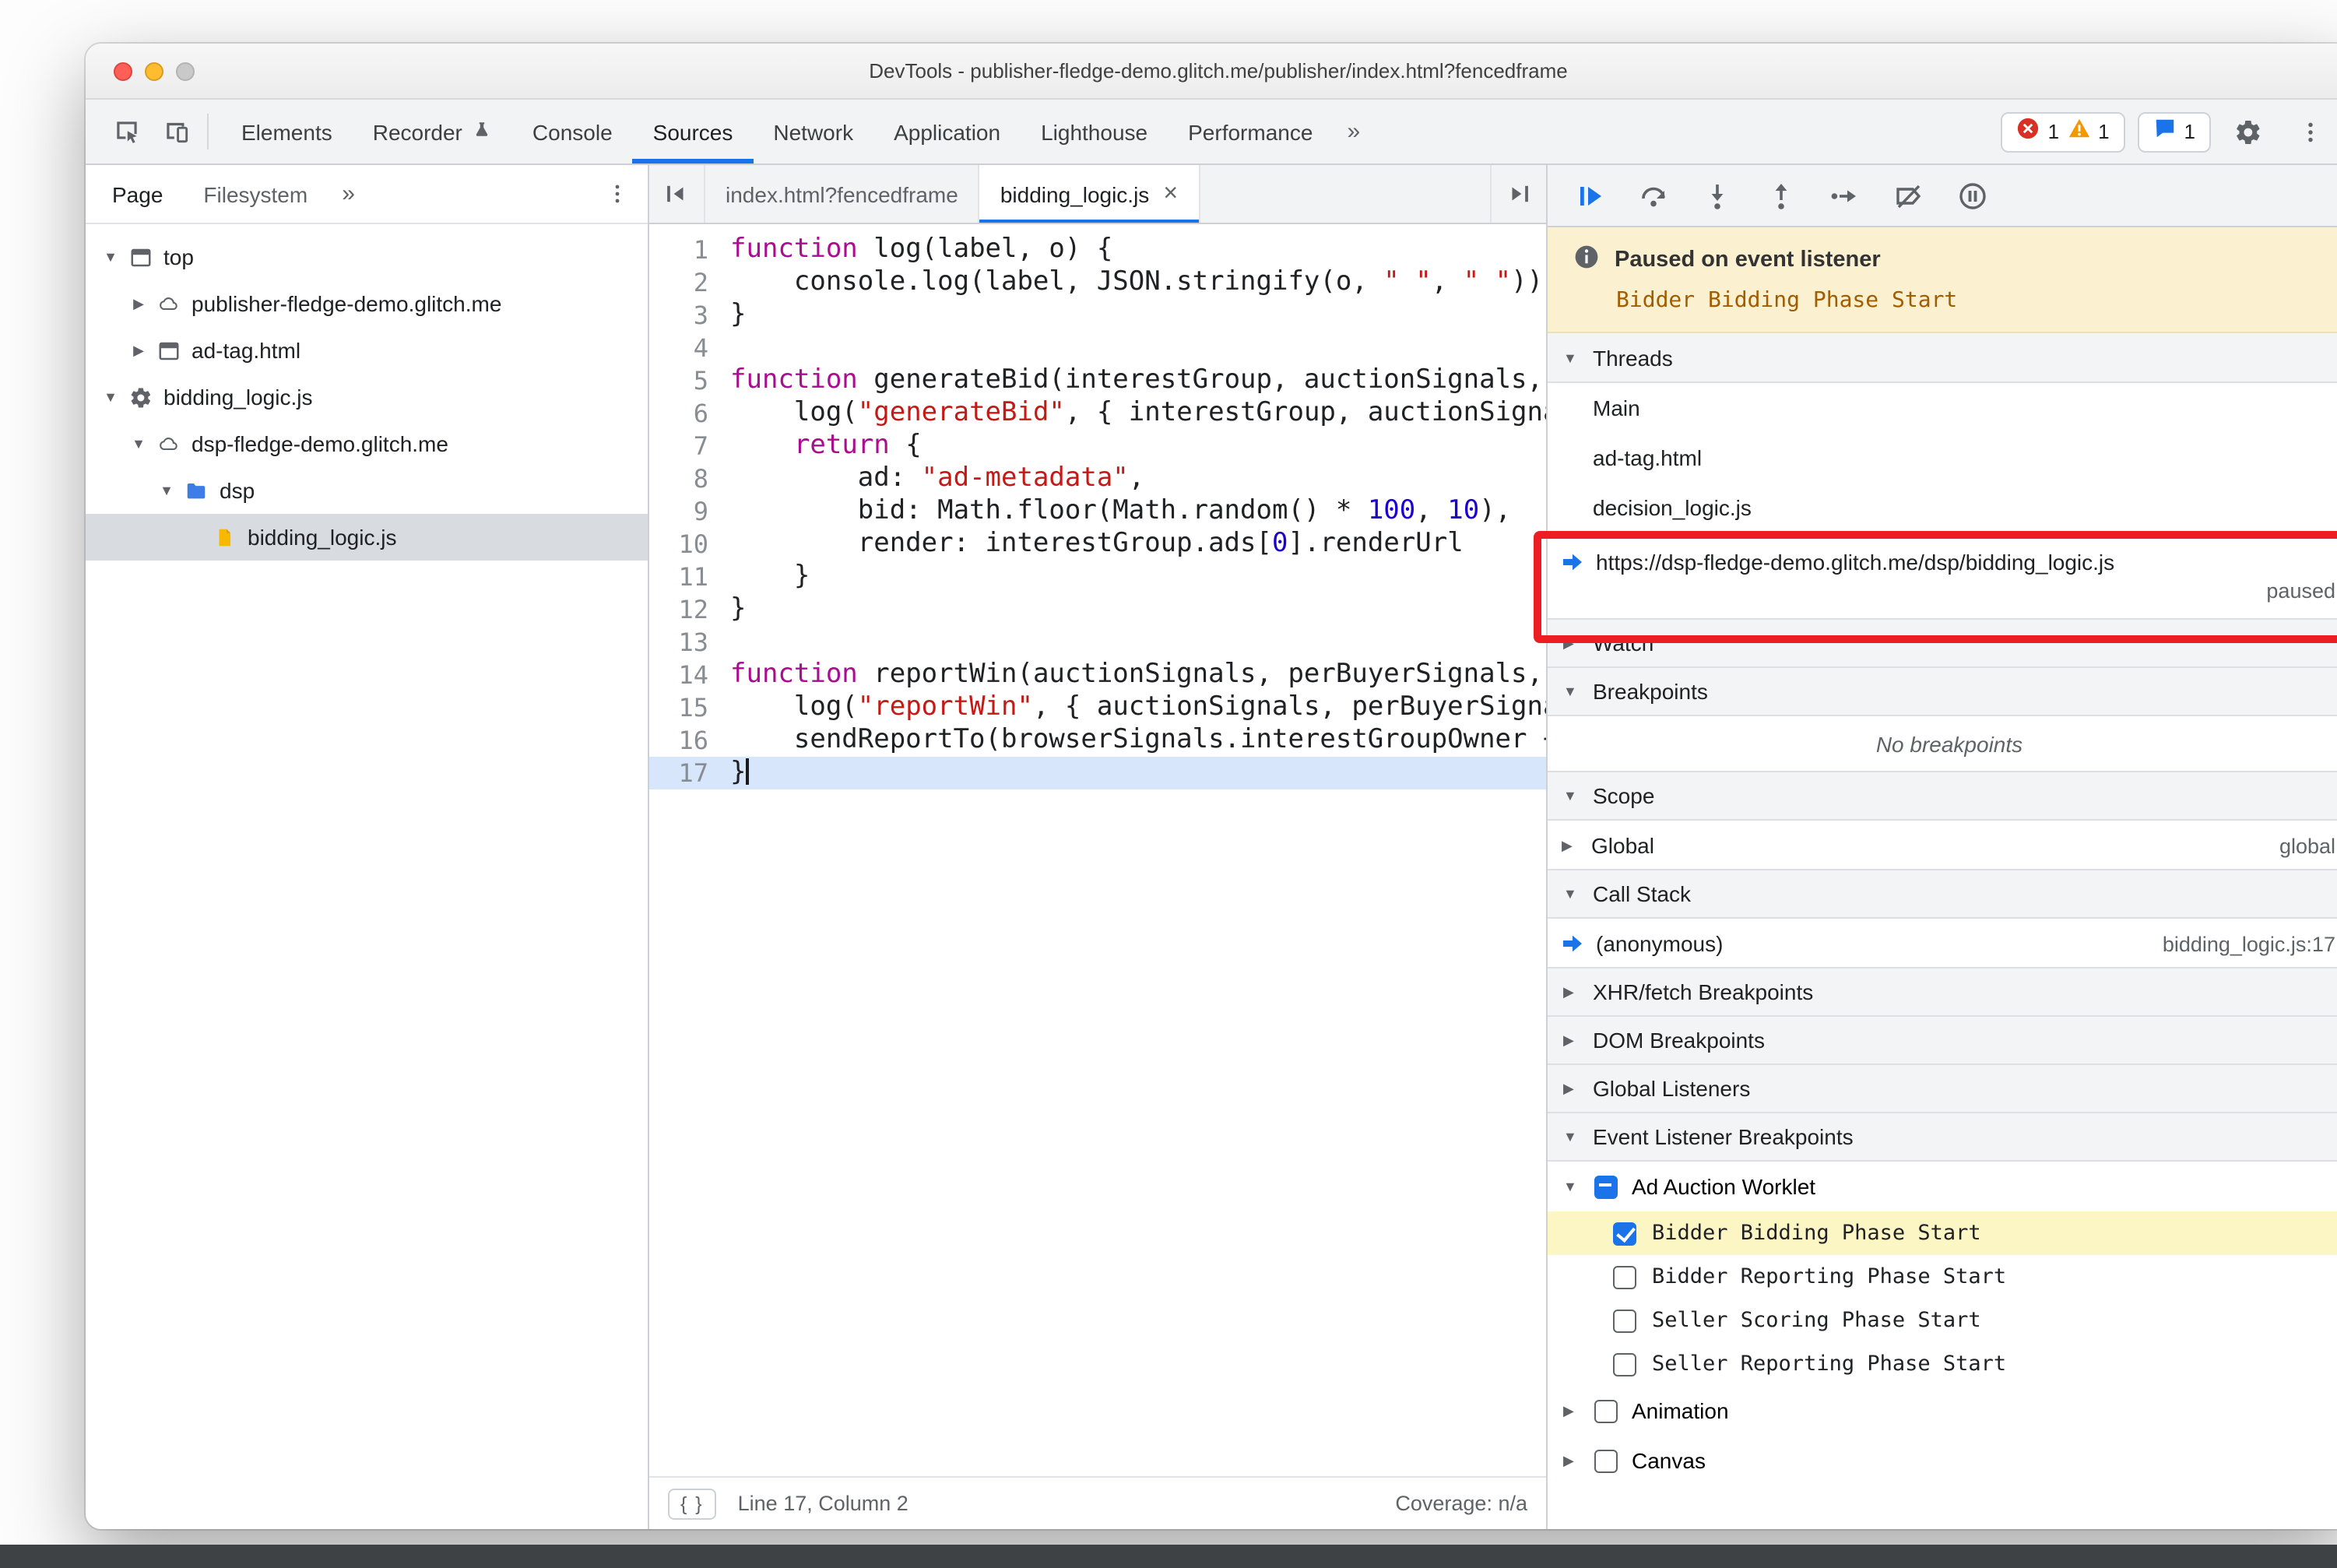  Describe the element at coordinates (126, 131) in the screenshot. I see `inspect-element-icon` at that location.